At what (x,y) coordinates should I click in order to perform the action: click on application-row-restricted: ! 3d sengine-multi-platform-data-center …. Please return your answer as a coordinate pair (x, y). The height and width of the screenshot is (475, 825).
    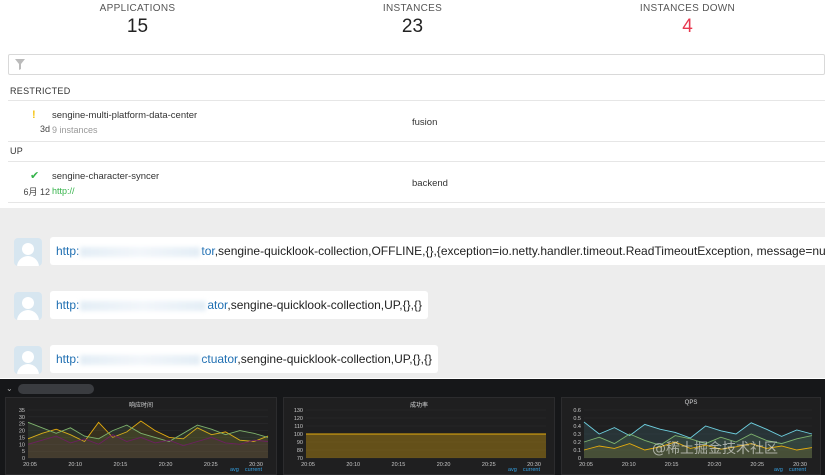
    Looking at the image, I should click on (416, 121).